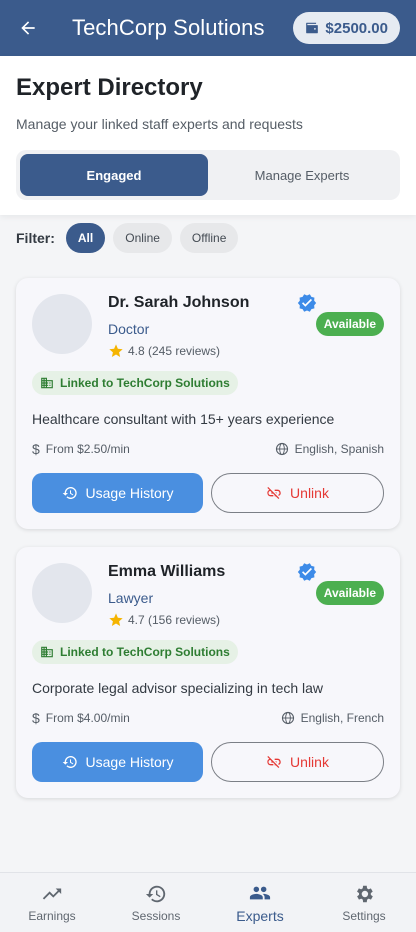  I want to click on rate-info: $ From $2.50/min, so click(81, 449).